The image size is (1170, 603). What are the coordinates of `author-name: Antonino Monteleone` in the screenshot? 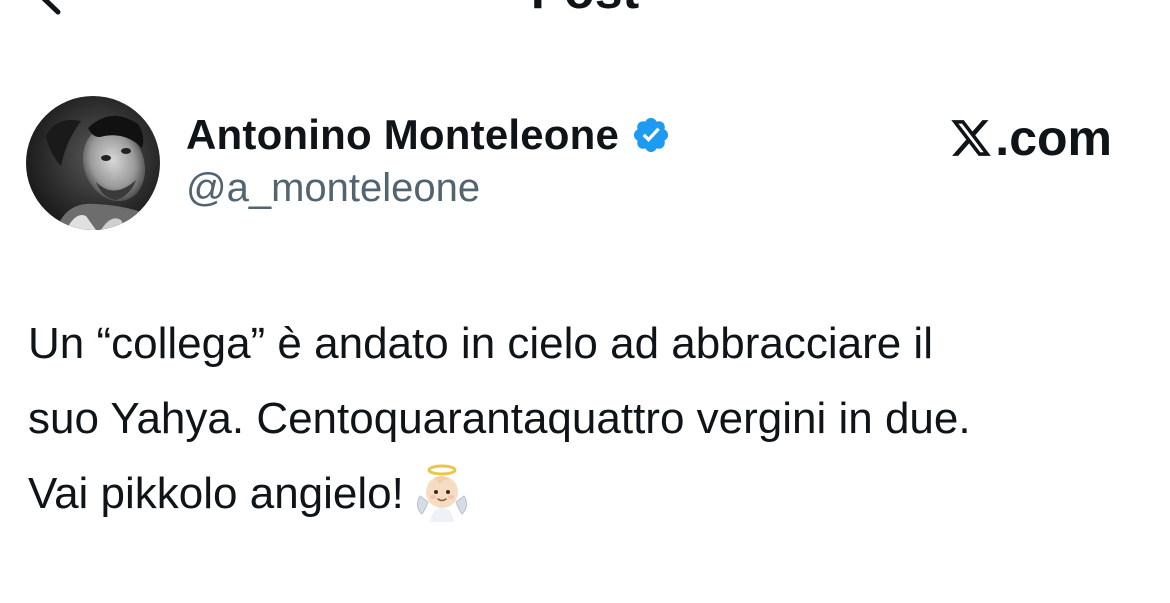 It's located at (428, 135).